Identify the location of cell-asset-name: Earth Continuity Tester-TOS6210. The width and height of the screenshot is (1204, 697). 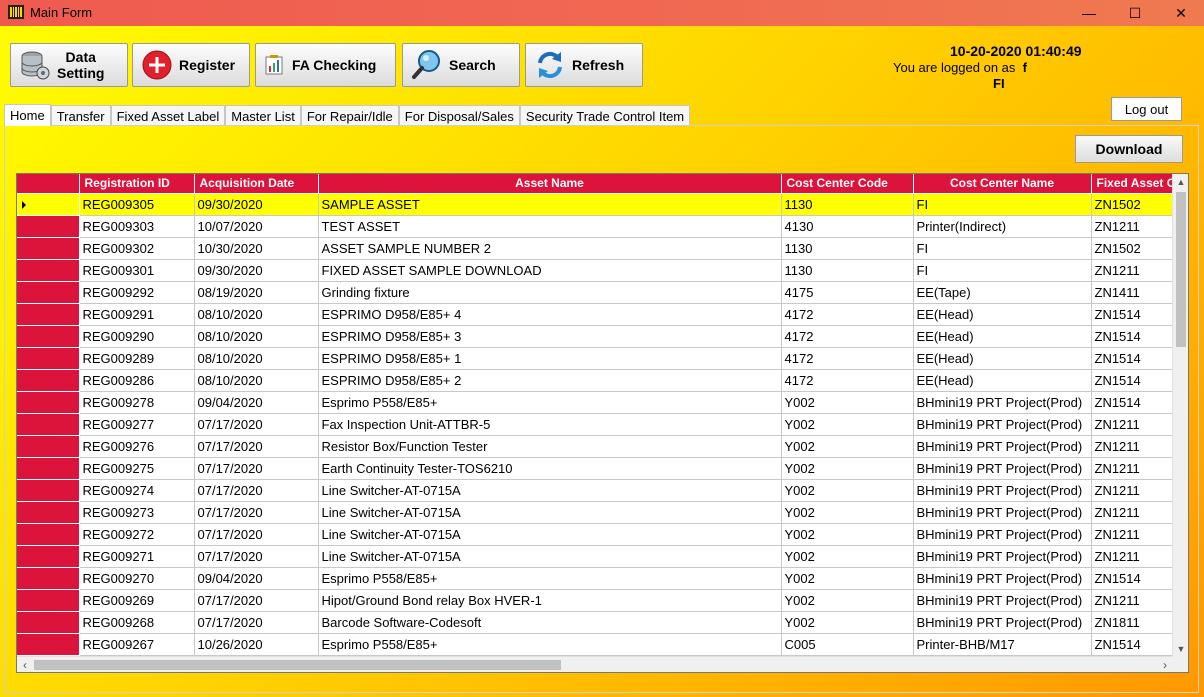
(550, 468).